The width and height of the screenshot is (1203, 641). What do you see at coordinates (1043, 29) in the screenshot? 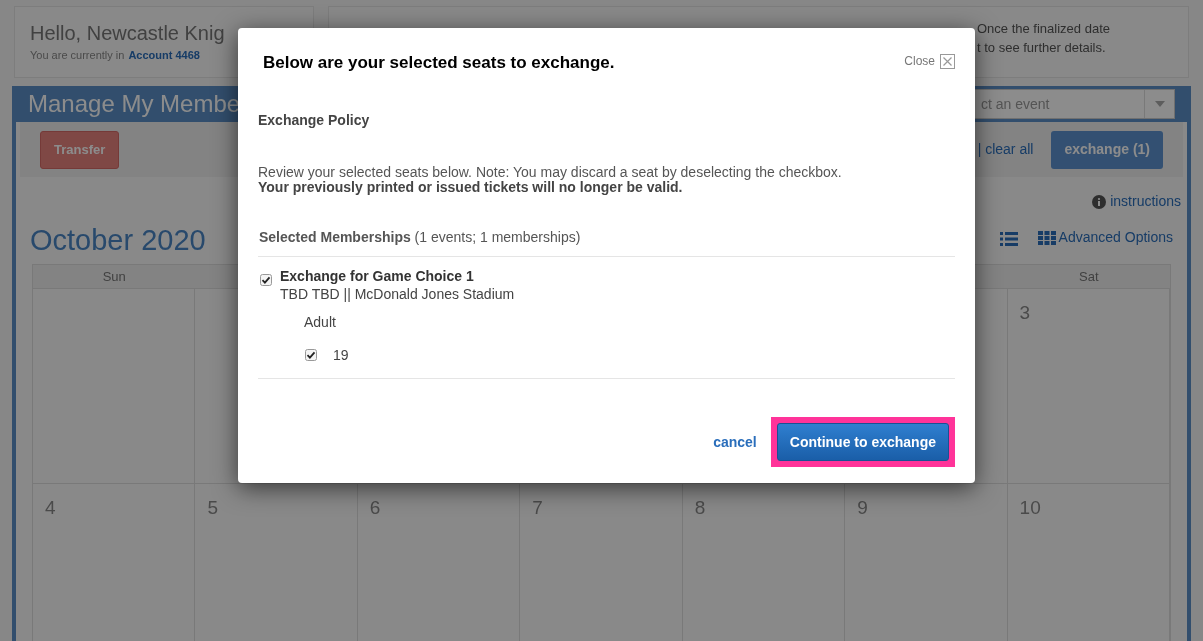
I see `notice-text: Once the finalized date` at bounding box center [1043, 29].